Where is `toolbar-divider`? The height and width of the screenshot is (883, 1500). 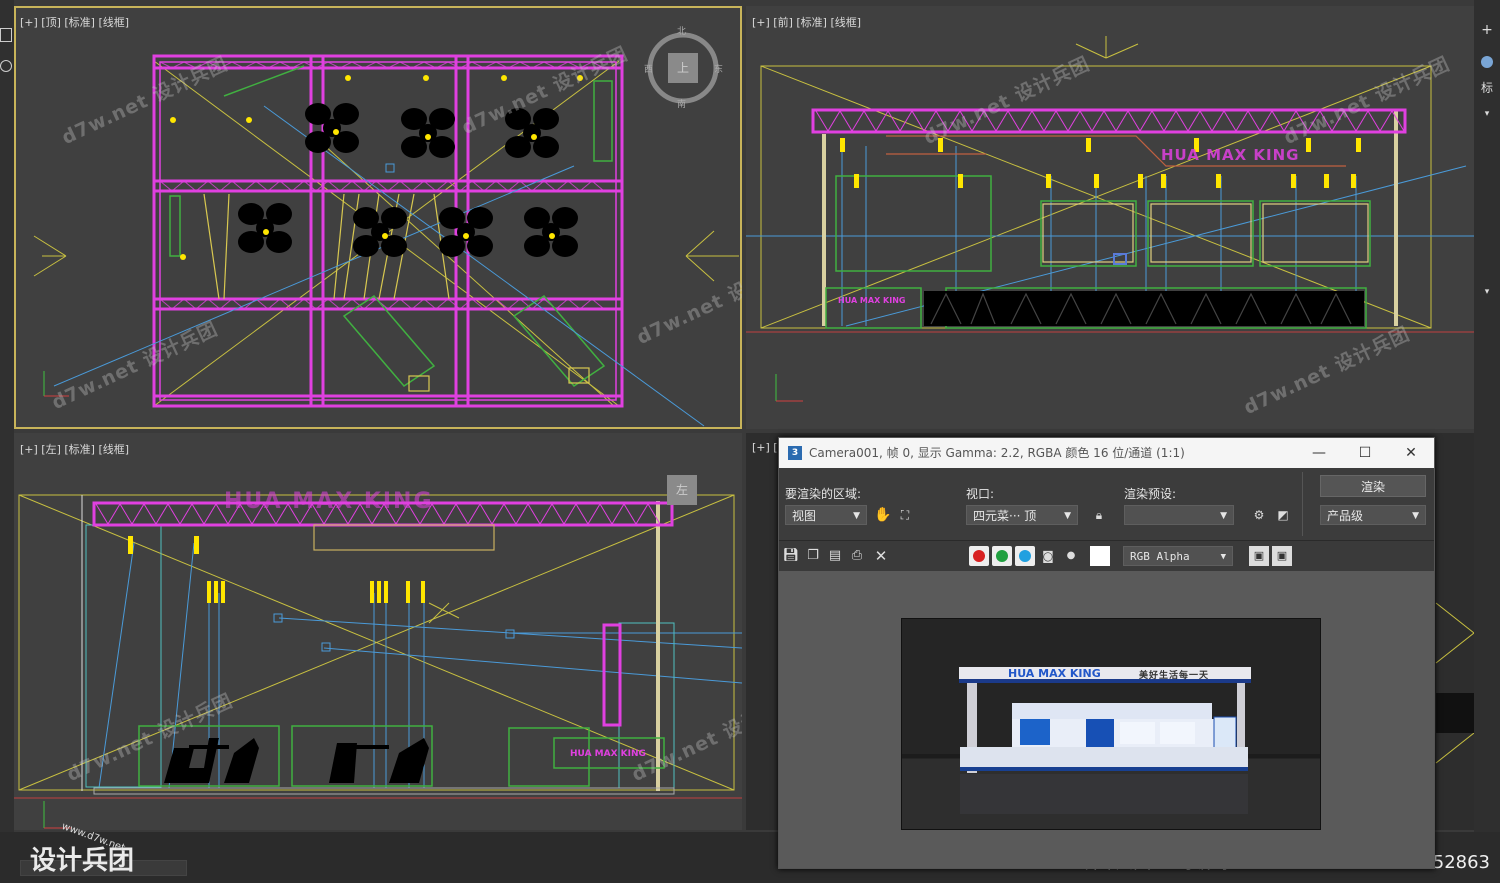
toolbar-divider is located at coordinates (1302, 504).